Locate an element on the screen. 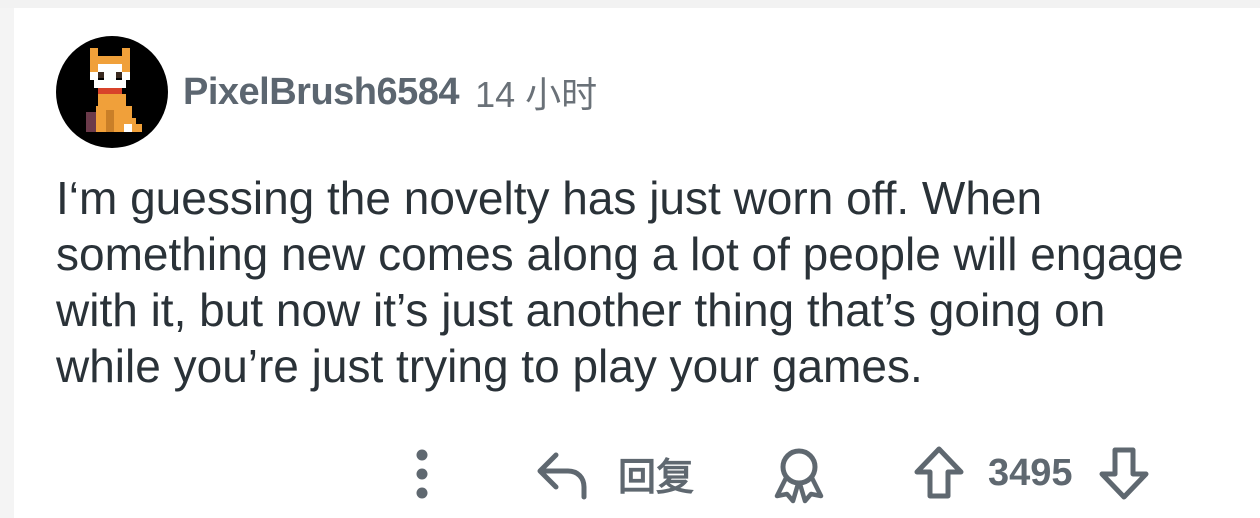  upvote-arrow-icon is located at coordinates (939, 473).